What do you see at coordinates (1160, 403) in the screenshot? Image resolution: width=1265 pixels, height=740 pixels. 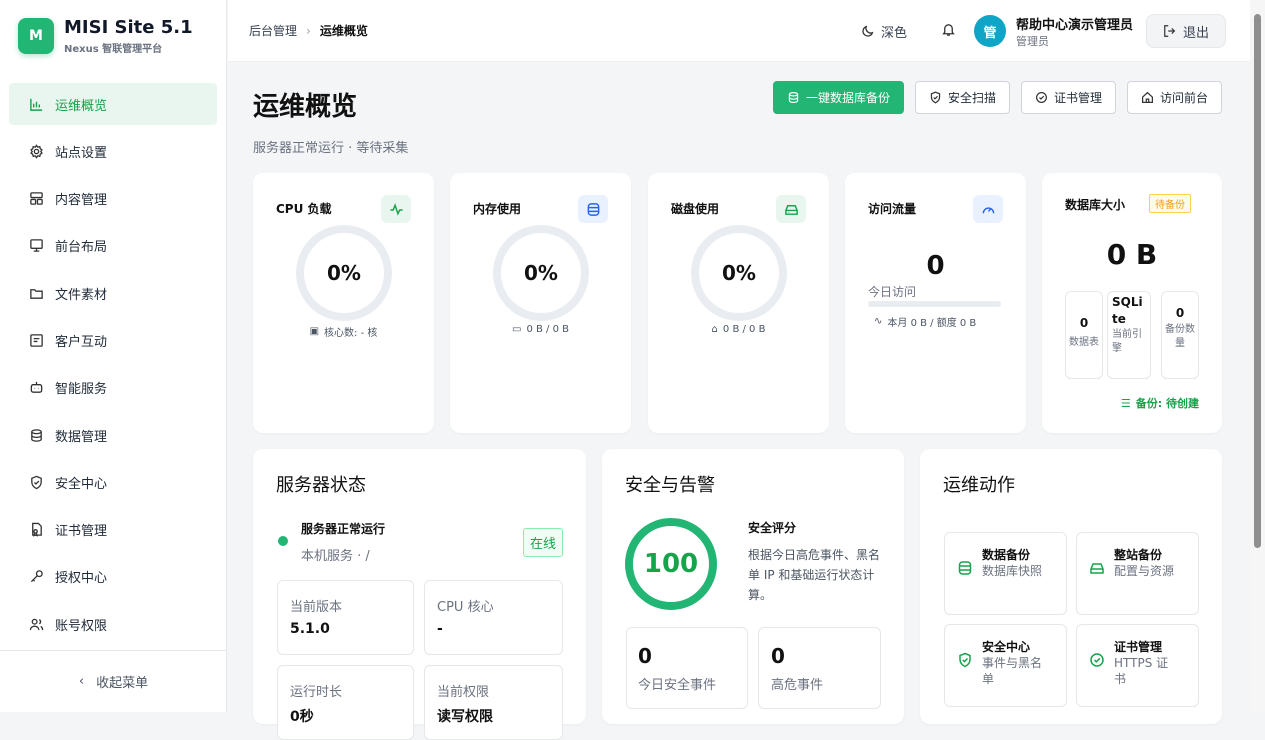 I see `backup-status: ☰ 备份: 待创建` at bounding box center [1160, 403].